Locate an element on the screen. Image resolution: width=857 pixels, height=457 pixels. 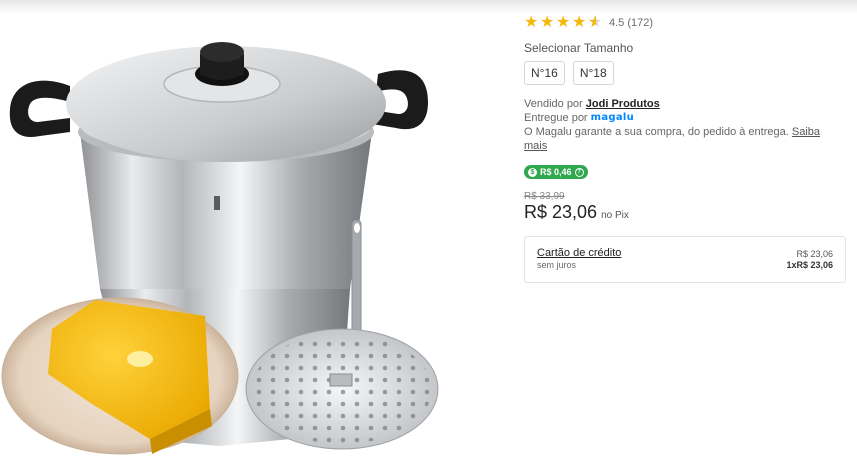
size-option-16: N°16 is located at coordinates (544, 73).